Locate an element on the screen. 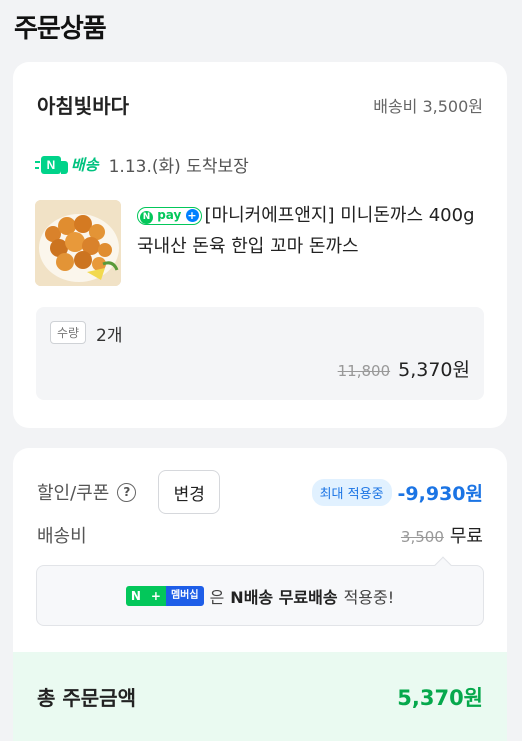  seller-row: 아침빛바다 배송비 3,500원 is located at coordinates (260, 104).